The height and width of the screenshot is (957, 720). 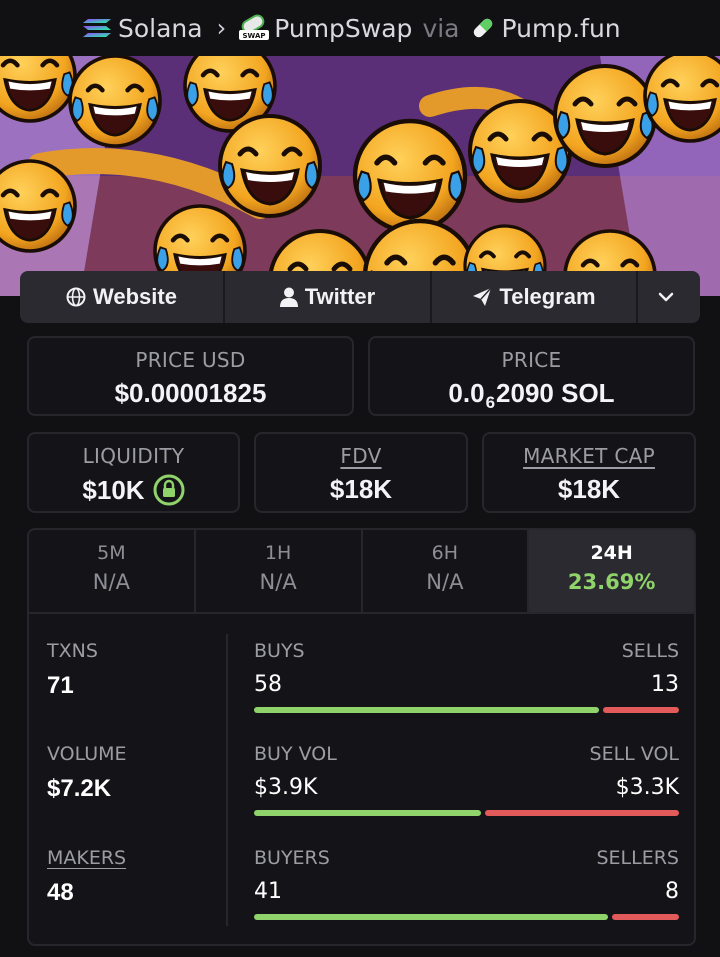 I want to click on chain-name: Solana, so click(x=160, y=28).